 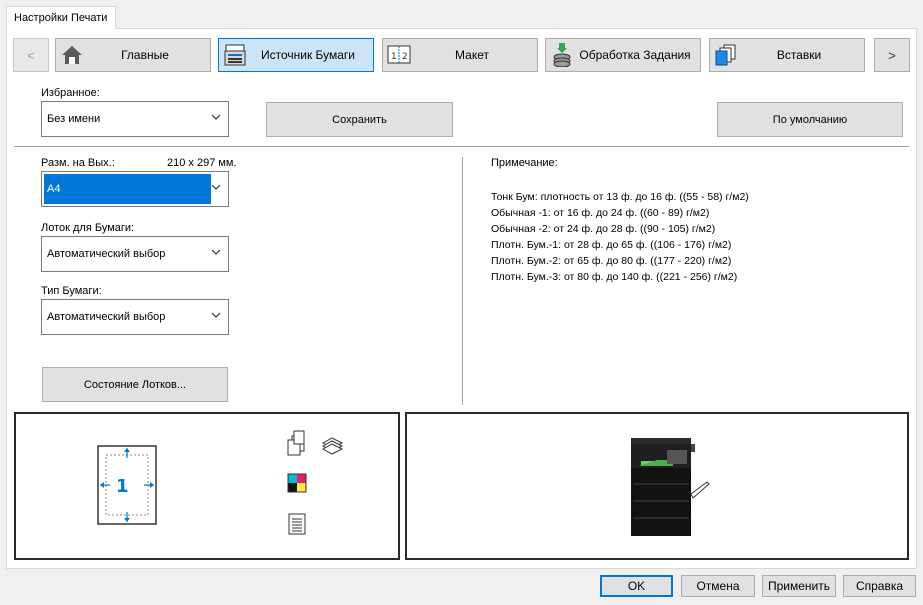 What do you see at coordinates (74, 119) in the screenshot?
I see `favorites-value: Без имени` at bounding box center [74, 119].